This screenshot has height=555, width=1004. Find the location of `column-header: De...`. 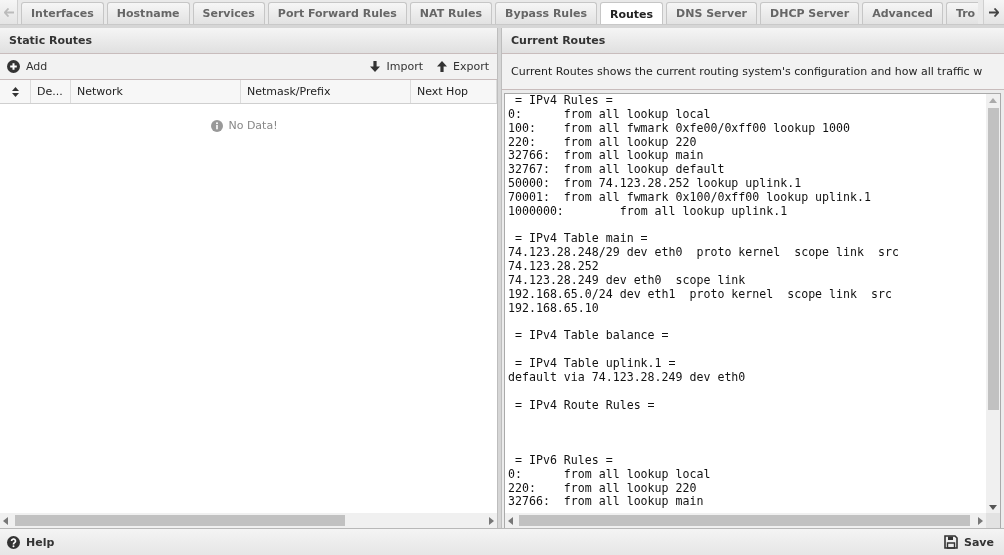

column-header: De... is located at coordinates (51, 91).